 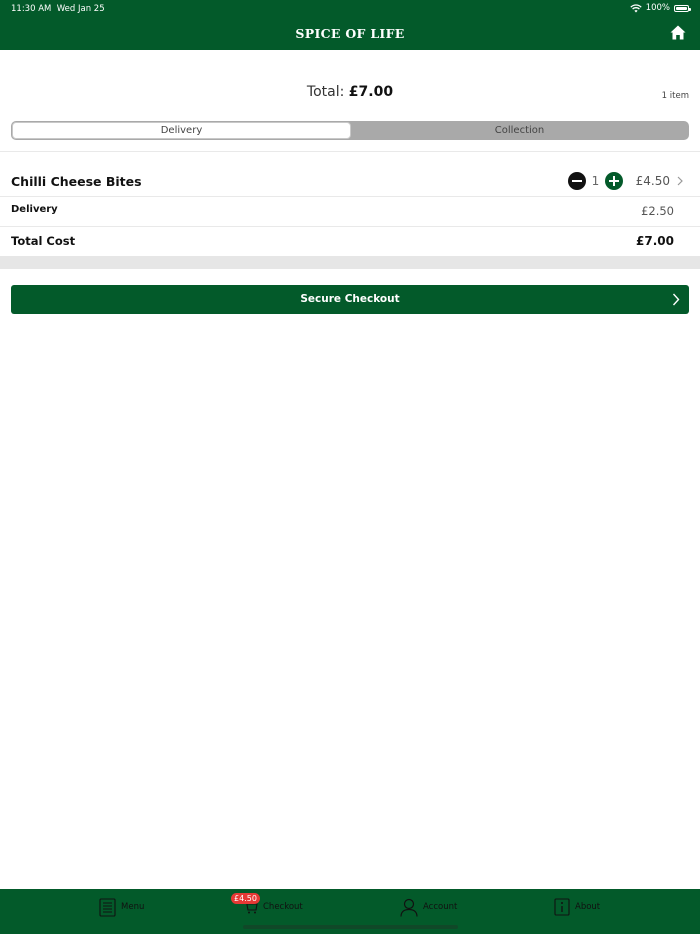 I want to click on status-clock: 11:30 AM, so click(x=31, y=9).